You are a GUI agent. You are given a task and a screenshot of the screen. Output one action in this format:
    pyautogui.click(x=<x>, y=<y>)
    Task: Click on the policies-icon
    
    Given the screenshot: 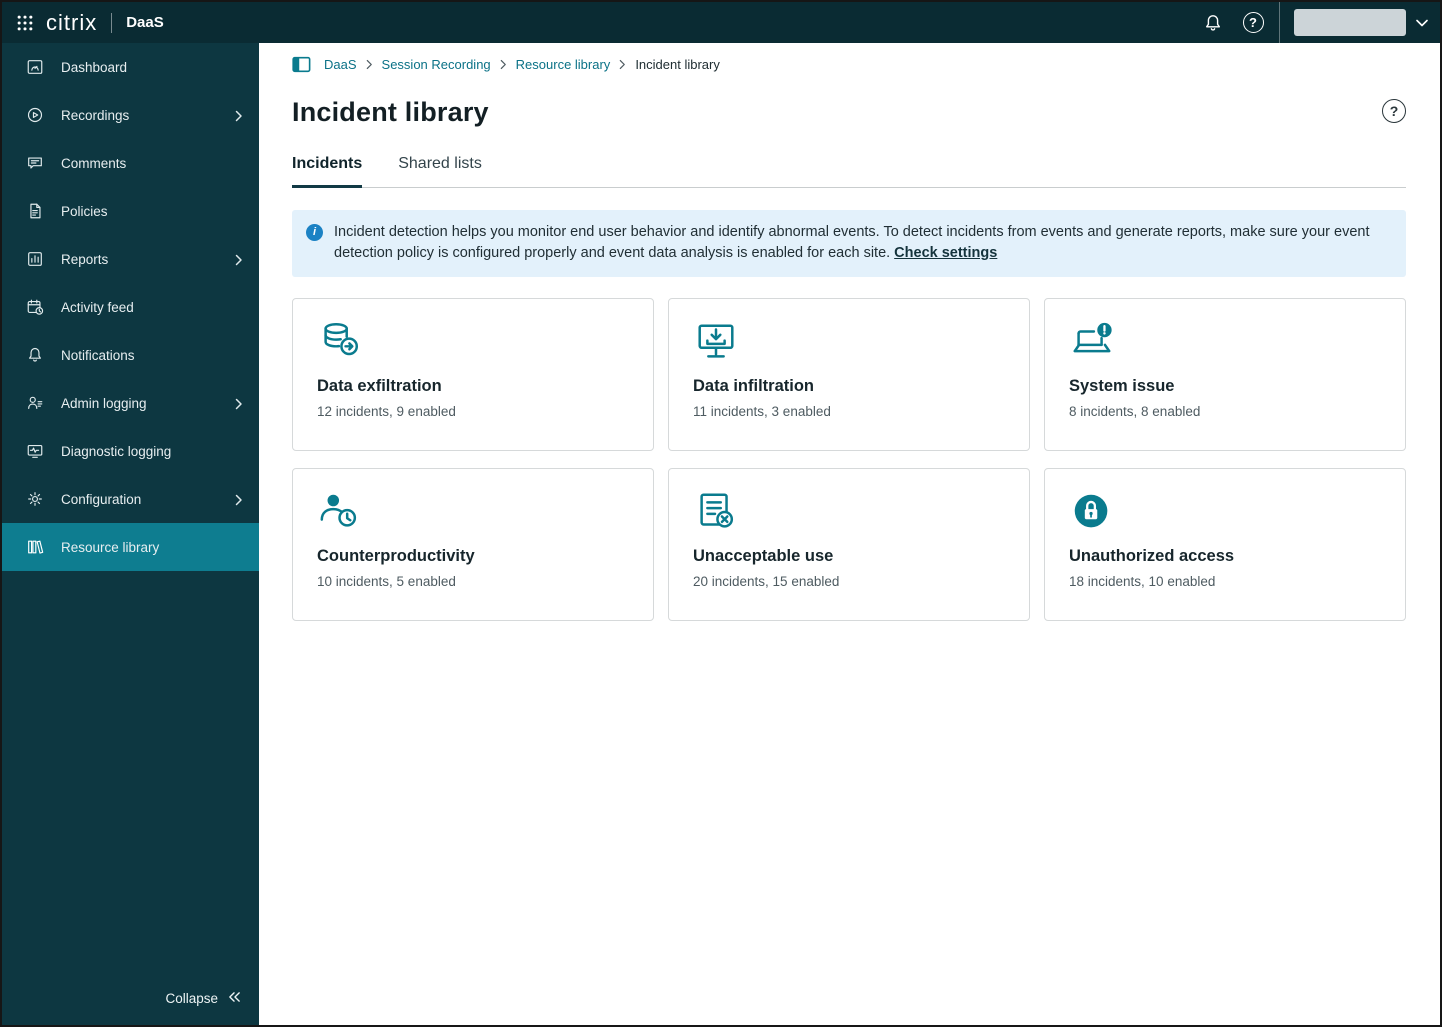 What is the action you would take?
    pyautogui.click(x=35, y=211)
    